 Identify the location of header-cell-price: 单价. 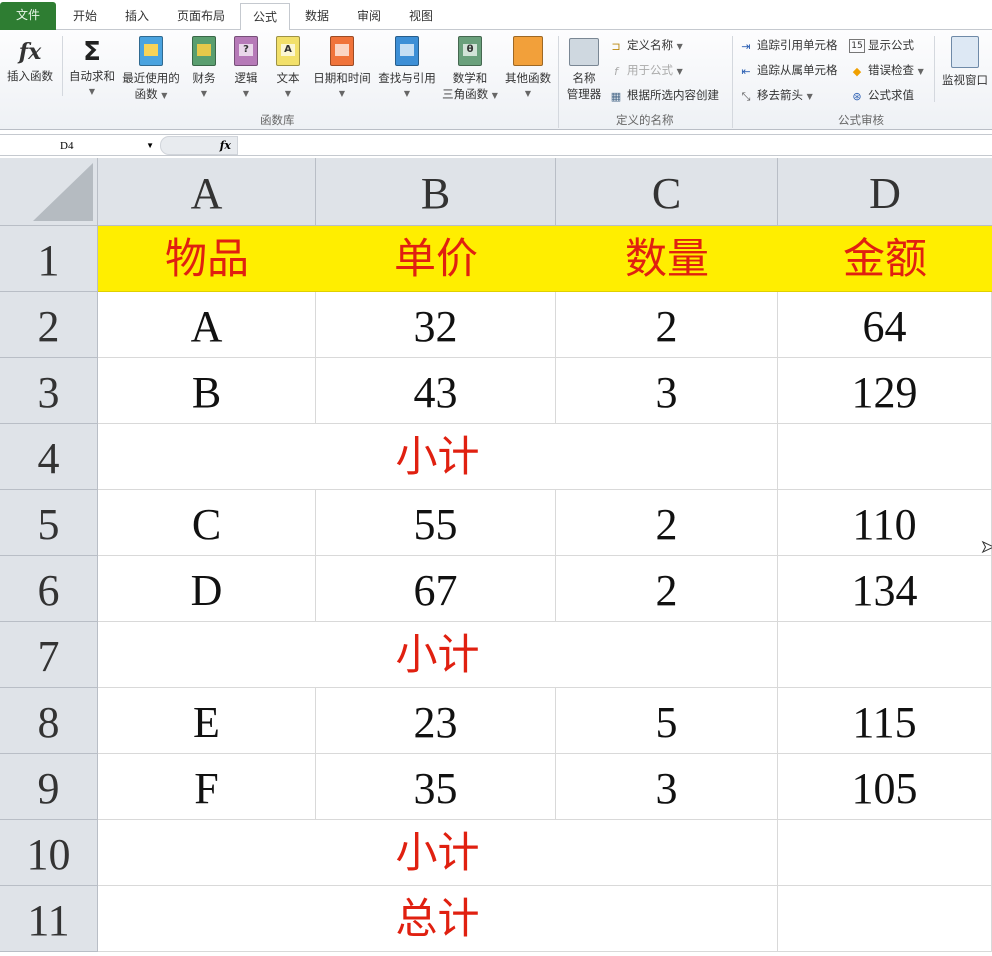
(436, 259).